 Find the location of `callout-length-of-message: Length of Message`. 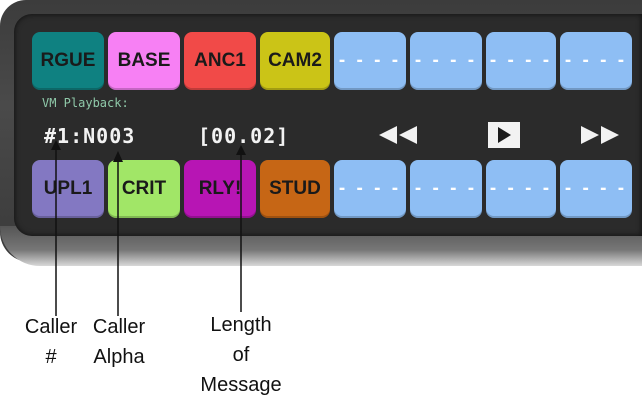

callout-length-of-message: Length of Message is located at coordinates (241, 355).